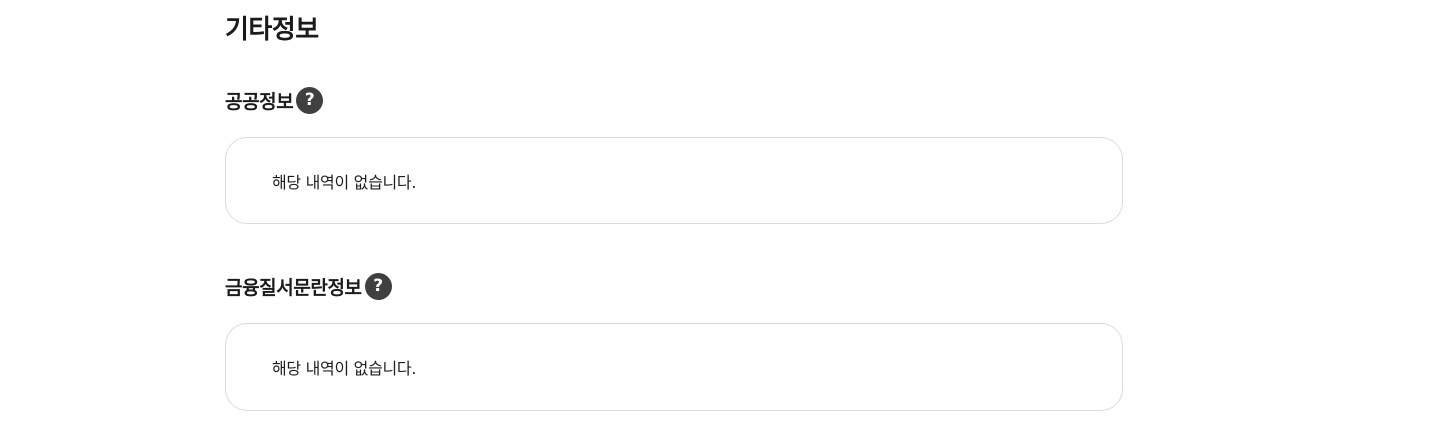 This screenshot has height=433, width=1443. Describe the element at coordinates (310, 100) in the screenshot. I see `public-info-help-icon: ?` at that location.